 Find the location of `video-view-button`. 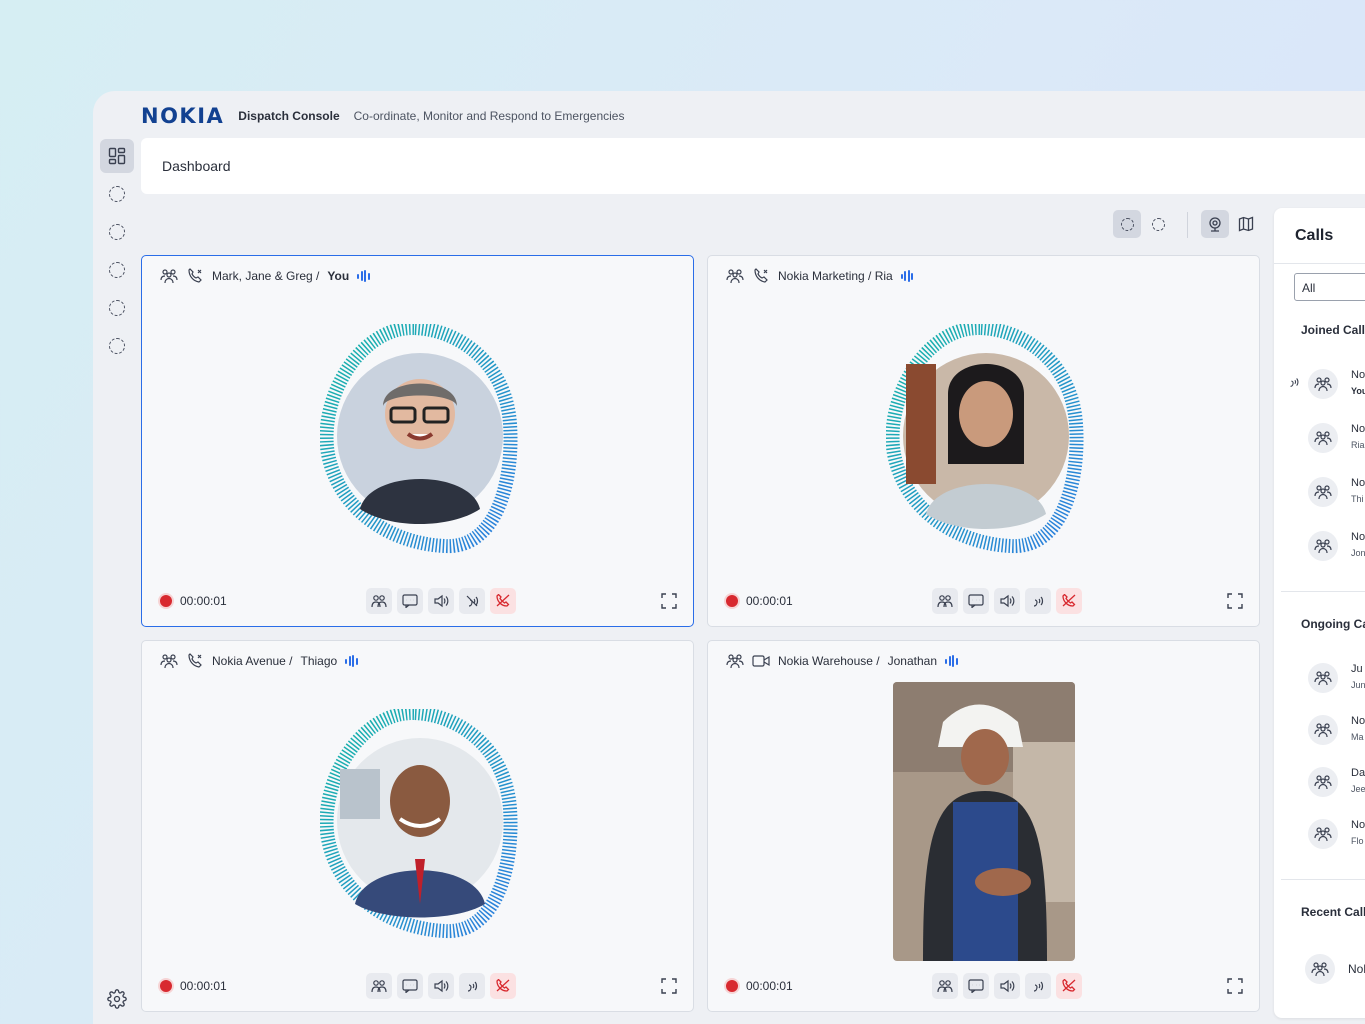

video-view-button is located at coordinates (1215, 224).